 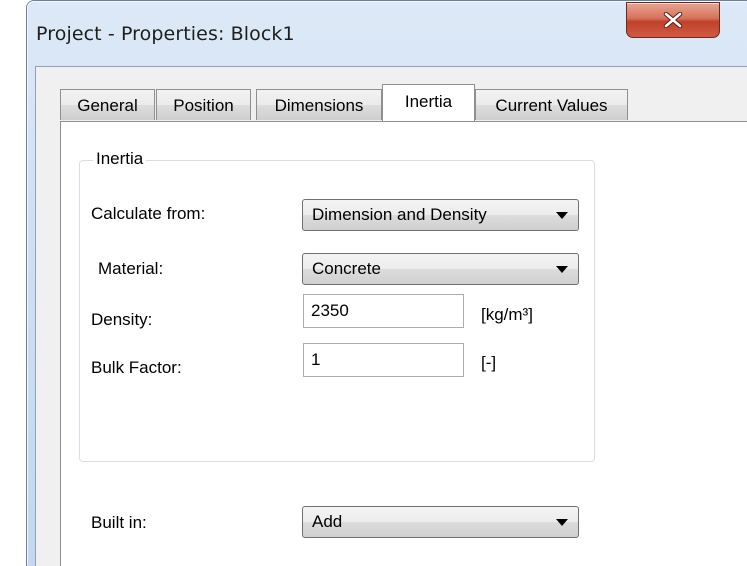 I want to click on built-in-label: Built in:, so click(x=119, y=522).